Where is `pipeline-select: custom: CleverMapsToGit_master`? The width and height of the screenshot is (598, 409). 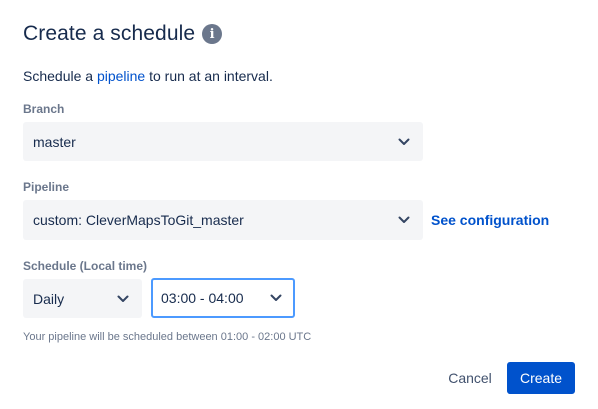
pipeline-select: custom: CleverMapsToGit_master is located at coordinates (223, 220).